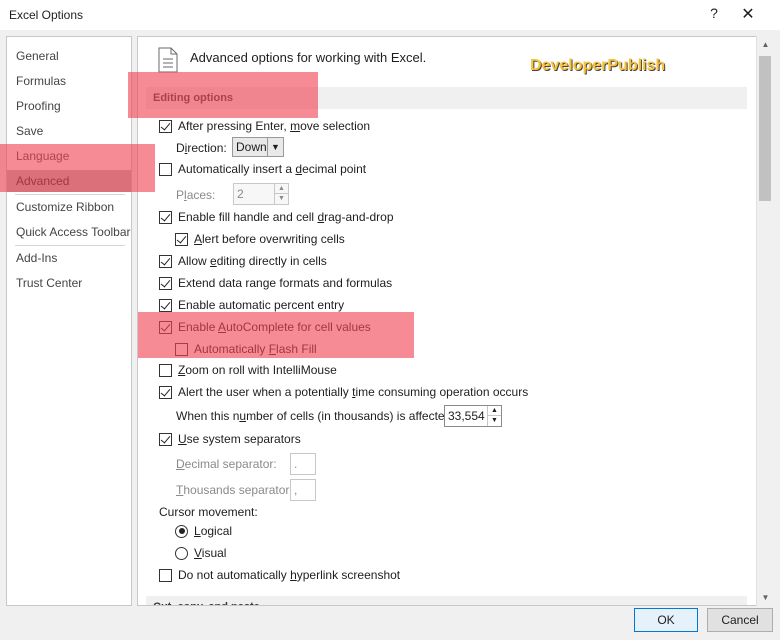 The height and width of the screenshot is (640, 780). I want to click on direction-label: Direction:, so click(201, 148).